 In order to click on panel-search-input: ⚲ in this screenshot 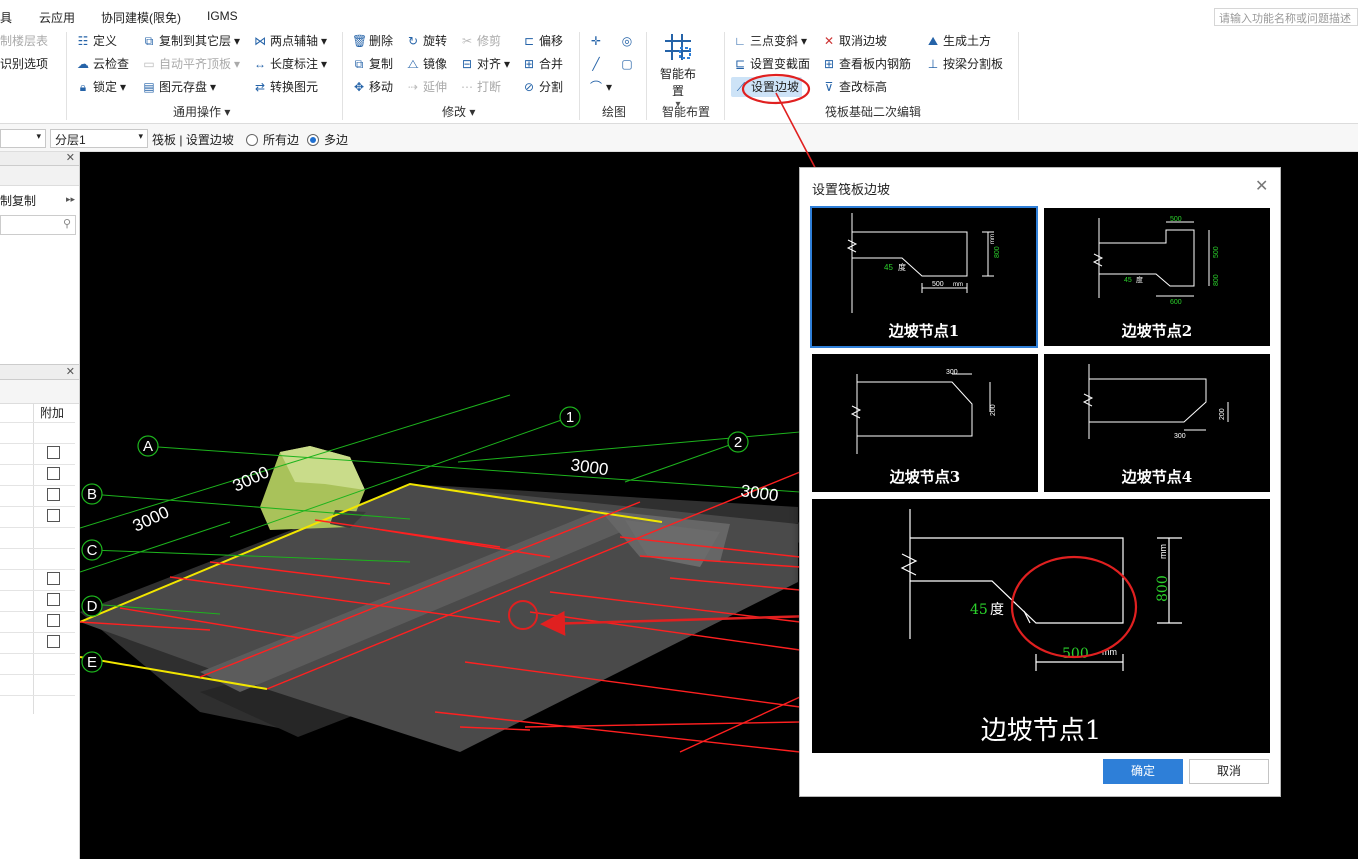, I will do `click(38, 225)`.